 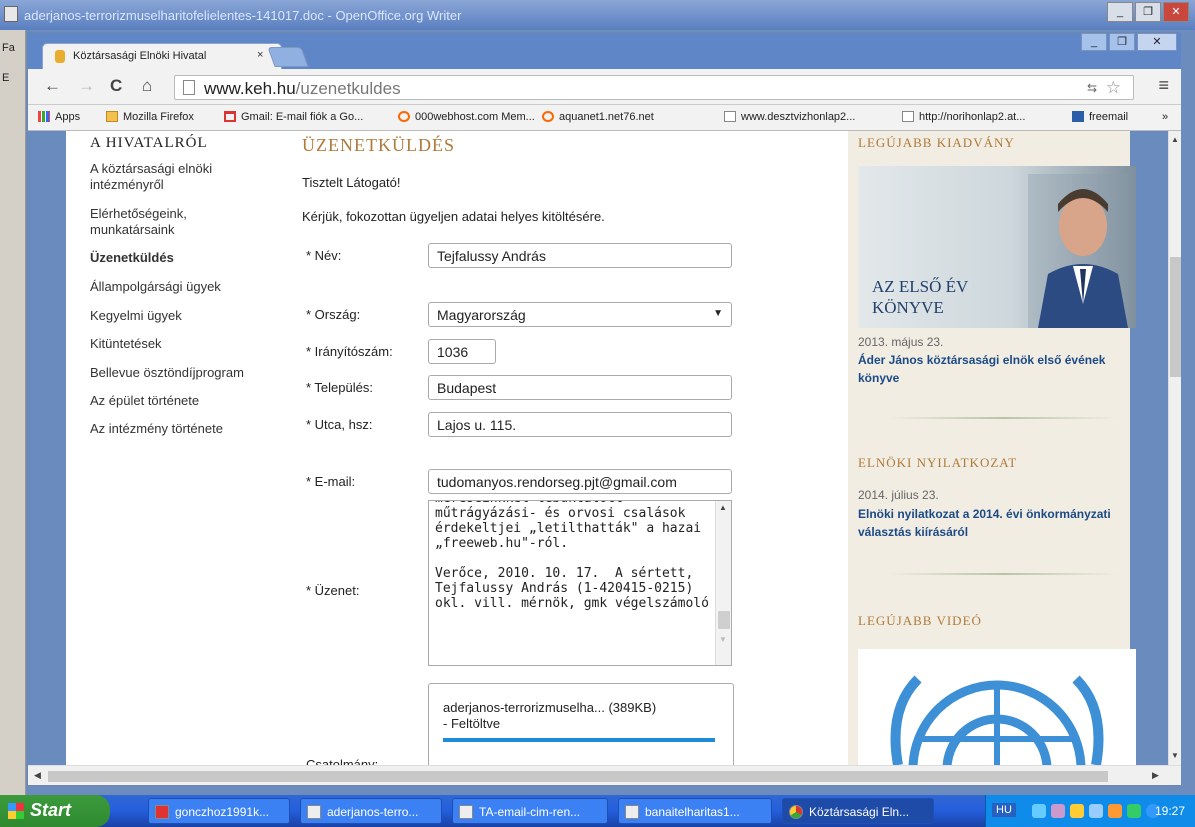 I want to click on bookmark-freemail: freemail, so click(x=1100, y=117).